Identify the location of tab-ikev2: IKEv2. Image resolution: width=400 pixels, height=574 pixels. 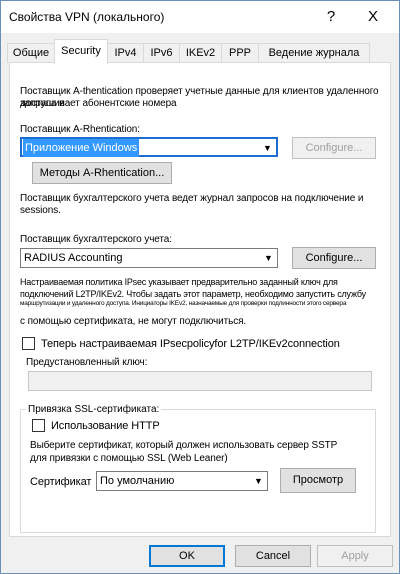
(200, 53).